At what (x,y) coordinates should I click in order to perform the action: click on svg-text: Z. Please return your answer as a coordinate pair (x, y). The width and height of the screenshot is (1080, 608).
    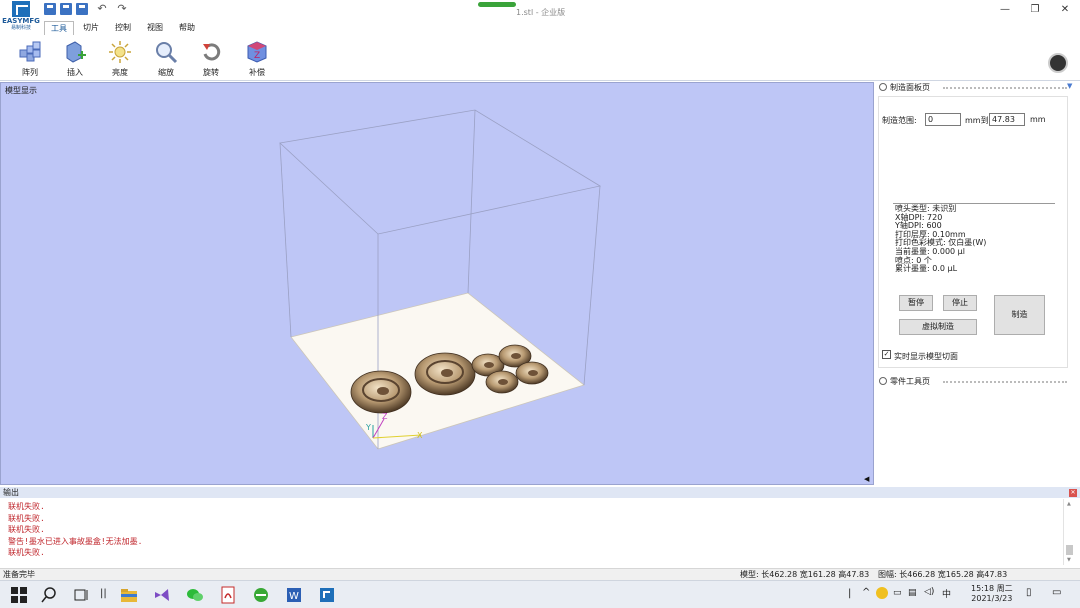
    Looking at the image, I should click on (257, 56).